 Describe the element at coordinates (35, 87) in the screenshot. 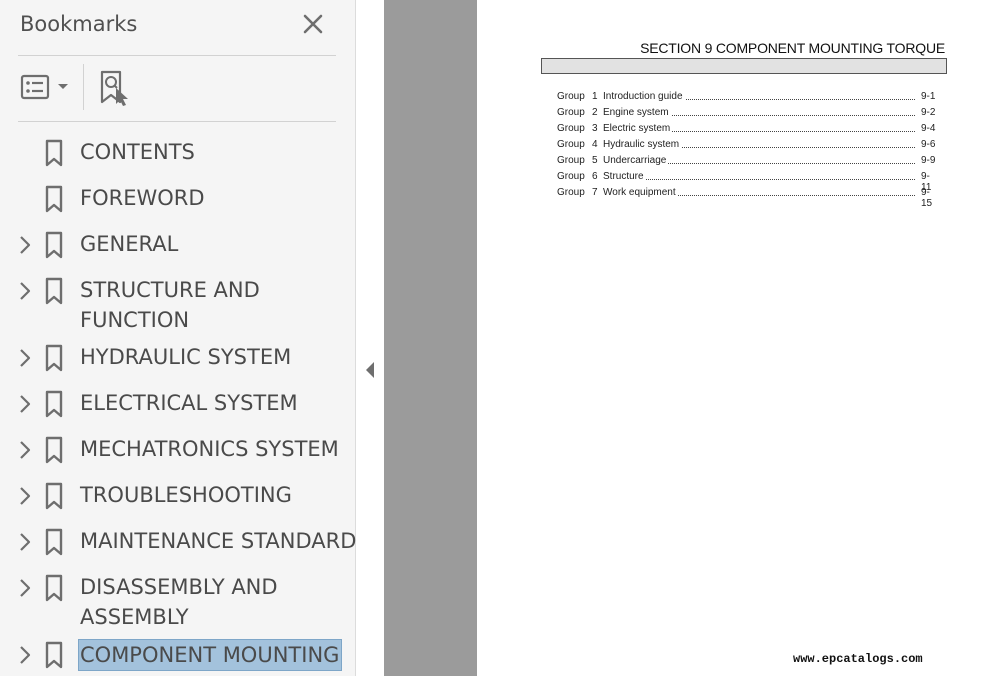

I see `bookmark-options-icon` at that location.